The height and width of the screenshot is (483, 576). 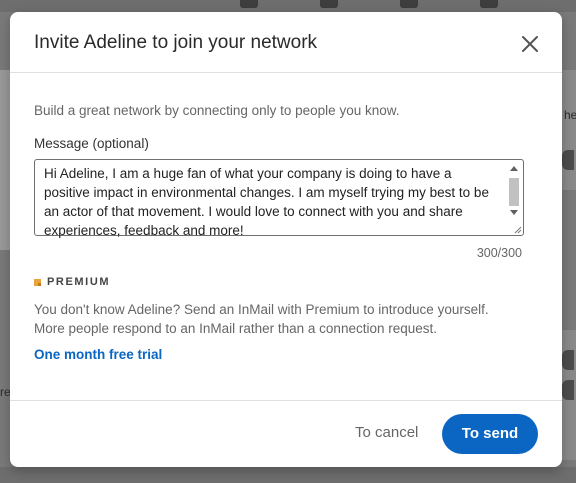 I want to click on background-panel-right, so click(x=569, y=130).